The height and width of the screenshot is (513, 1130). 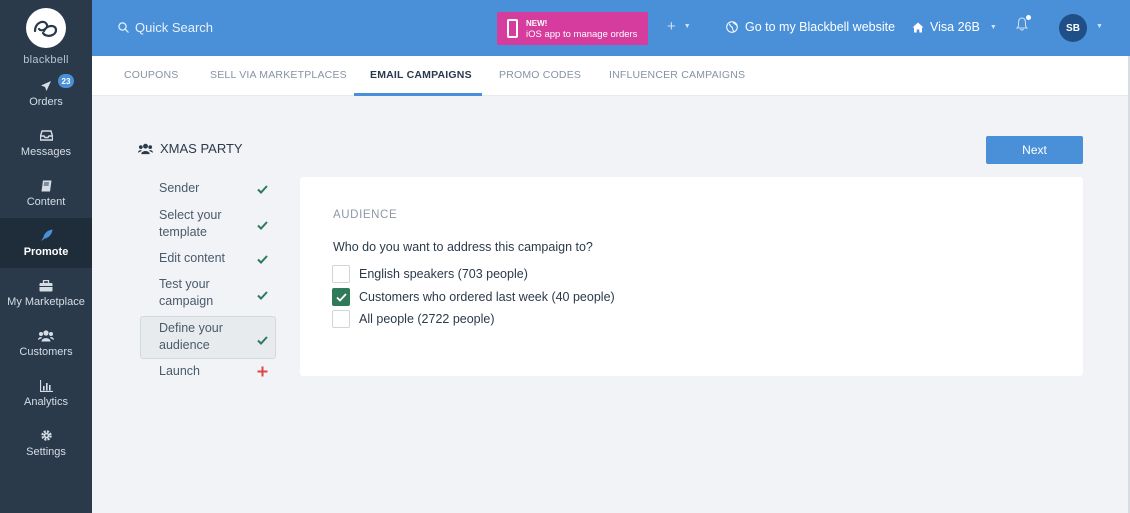 I want to click on plus-missing-icon, so click(x=262, y=373).